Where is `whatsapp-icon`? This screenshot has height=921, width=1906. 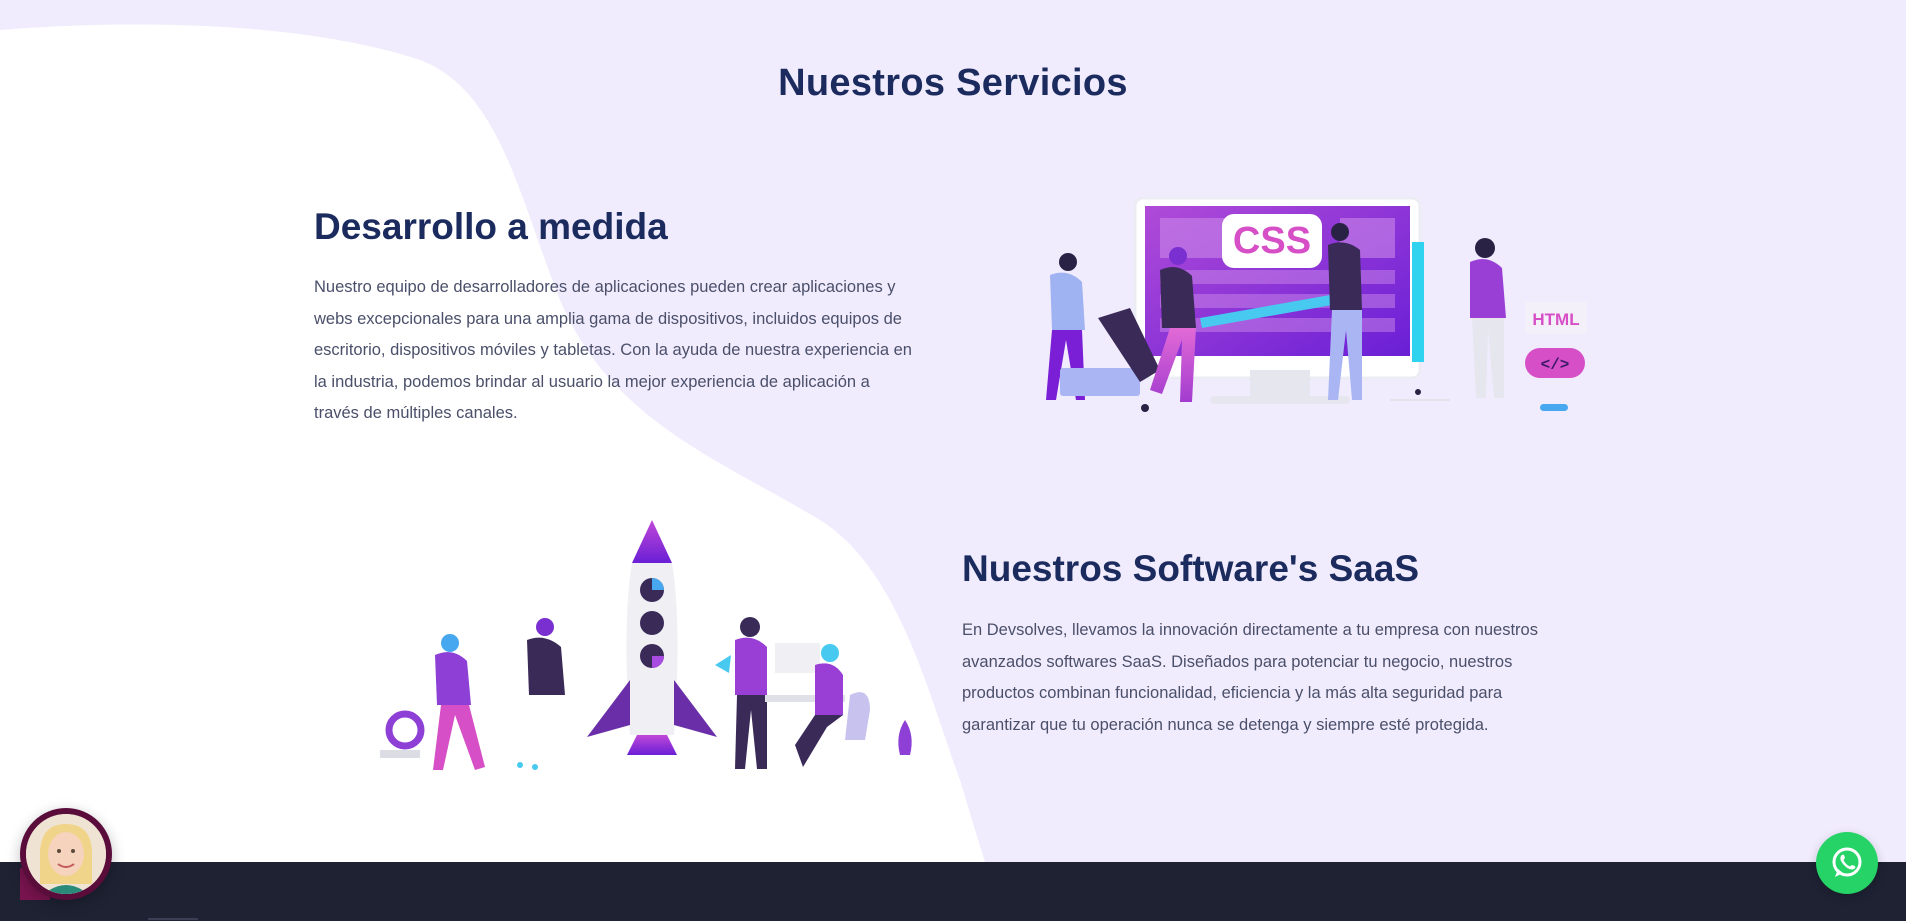
whatsapp-icon is located at coordinates (1847, 862).